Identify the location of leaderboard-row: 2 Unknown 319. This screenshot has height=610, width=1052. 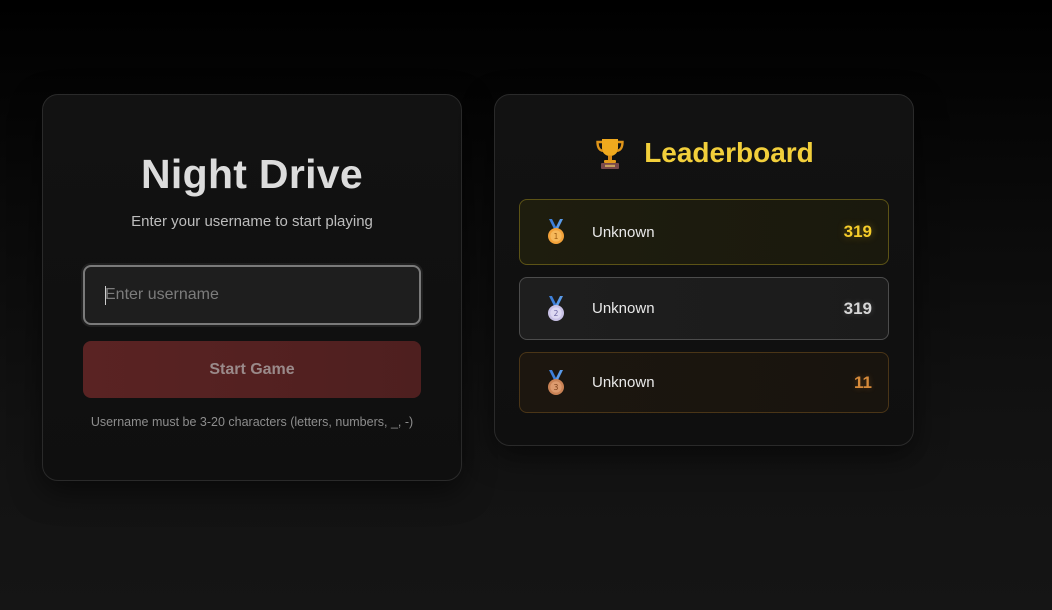
(704, 308).